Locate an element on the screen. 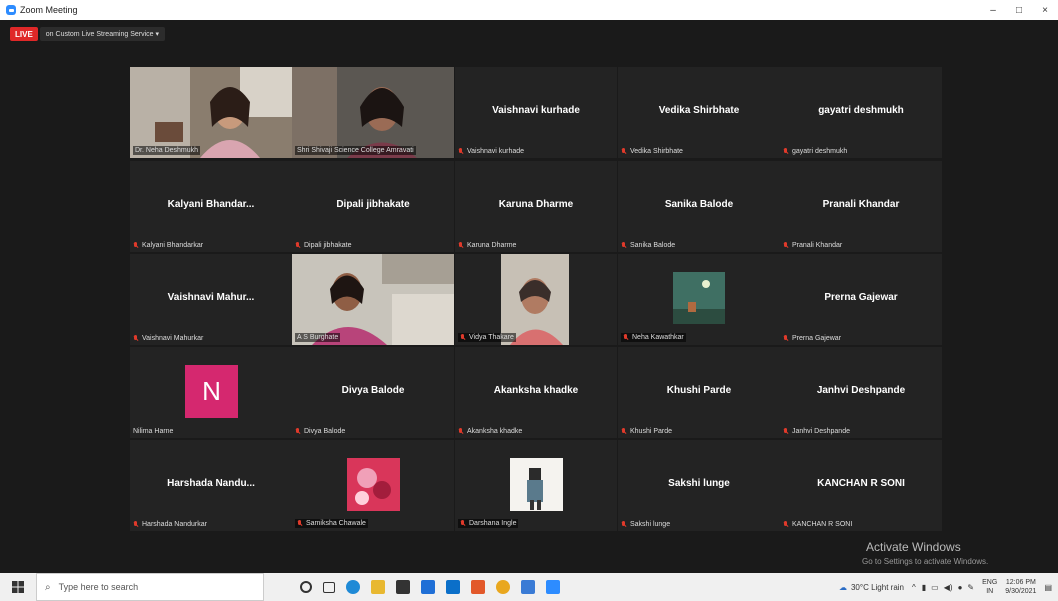 The height and width of the screenshot is (601, 1058). participant-name-label: Dipali jibhakate is located at coordinates (323, 245).